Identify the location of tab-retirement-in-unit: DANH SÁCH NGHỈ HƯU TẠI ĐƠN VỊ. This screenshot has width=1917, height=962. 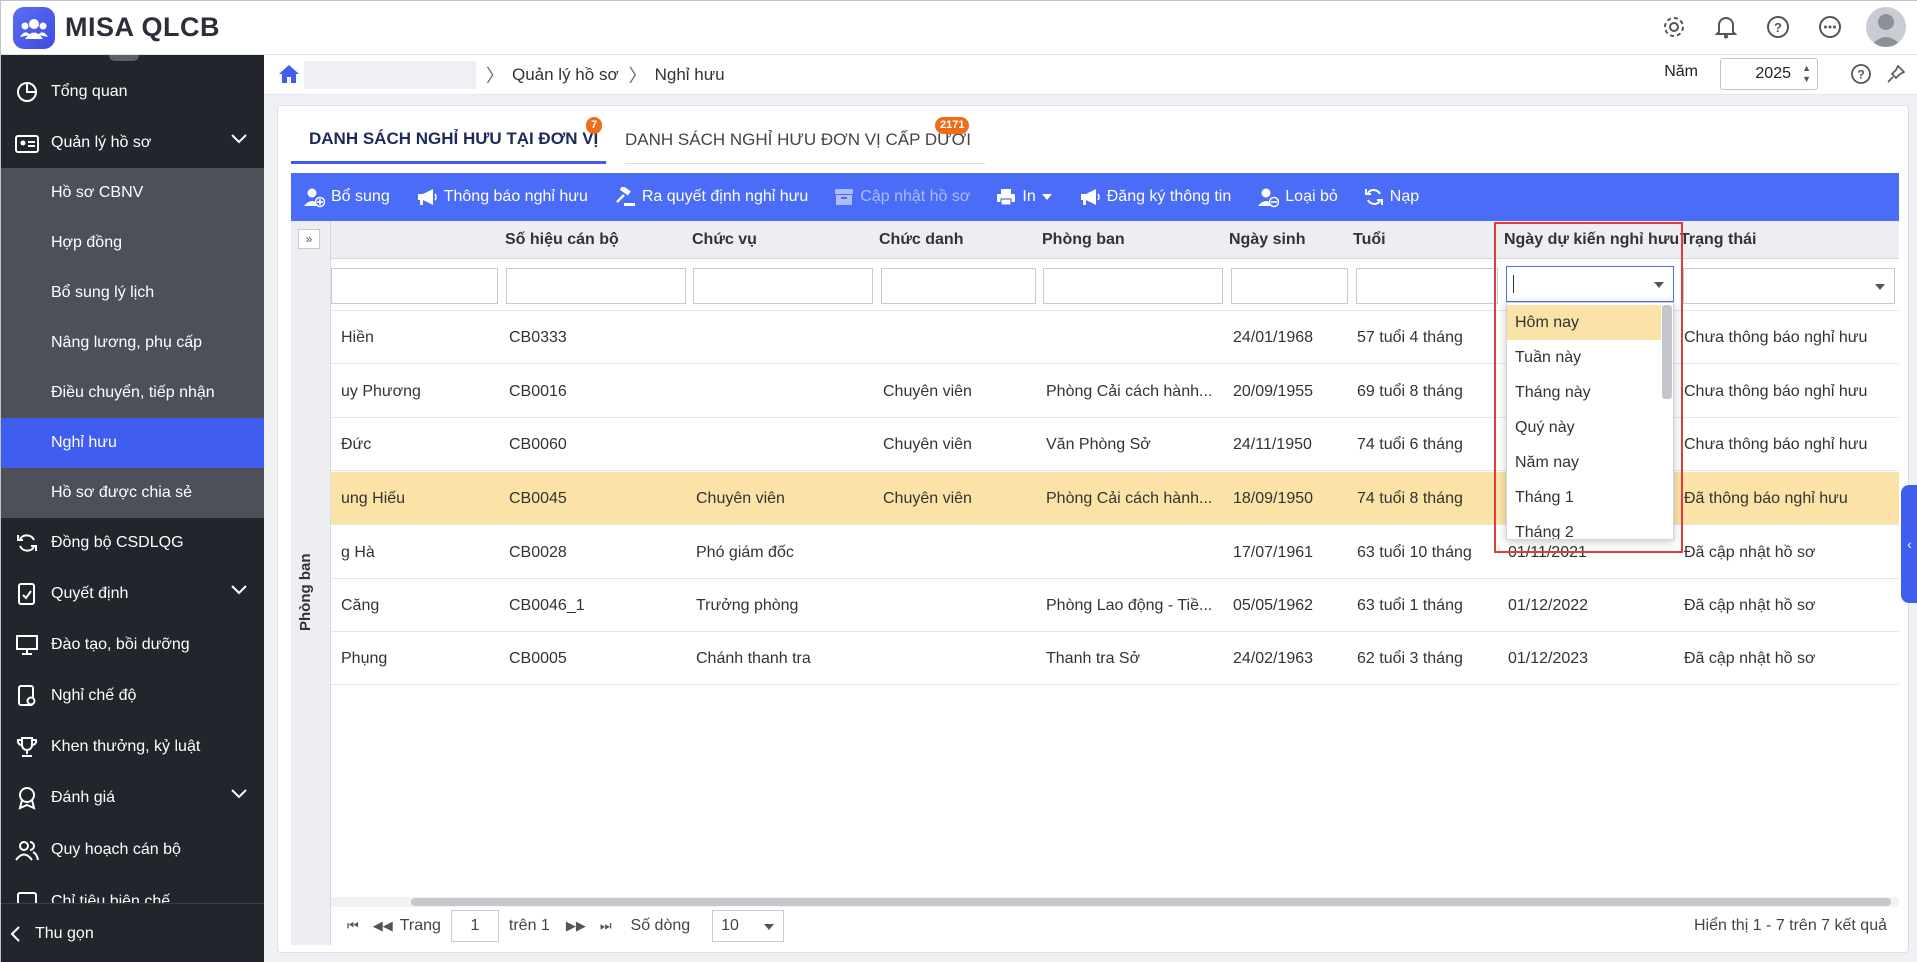
(448, 140).